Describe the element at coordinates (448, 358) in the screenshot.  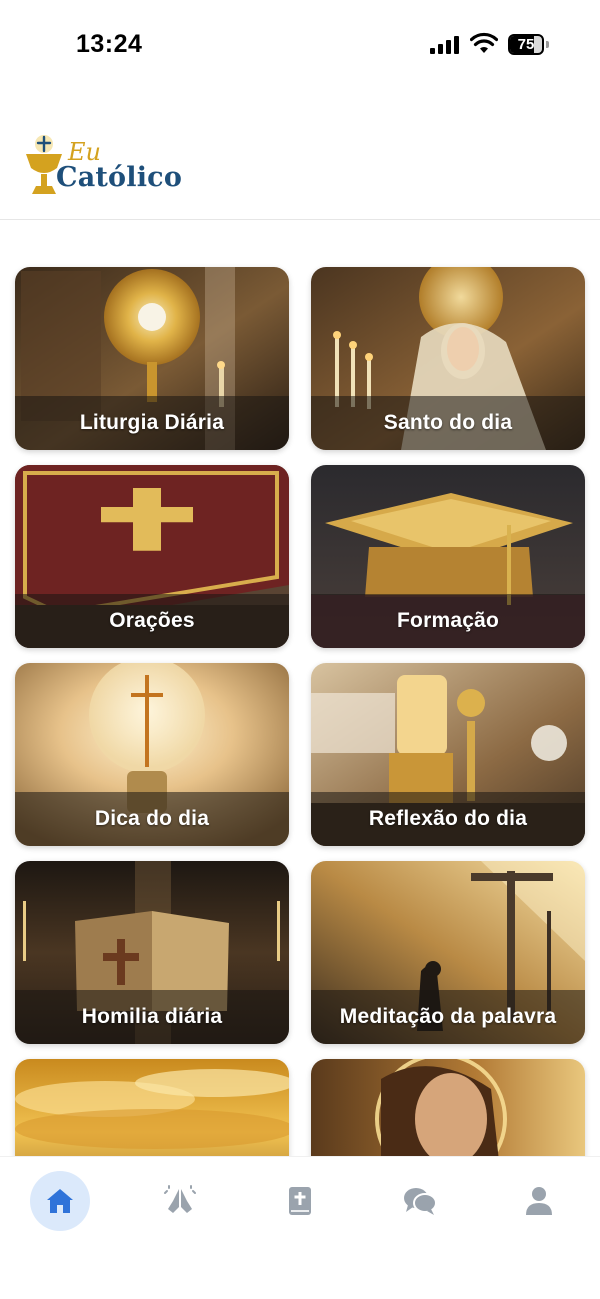
I see `card-santo-do-dia: Santo do dia` at that location.